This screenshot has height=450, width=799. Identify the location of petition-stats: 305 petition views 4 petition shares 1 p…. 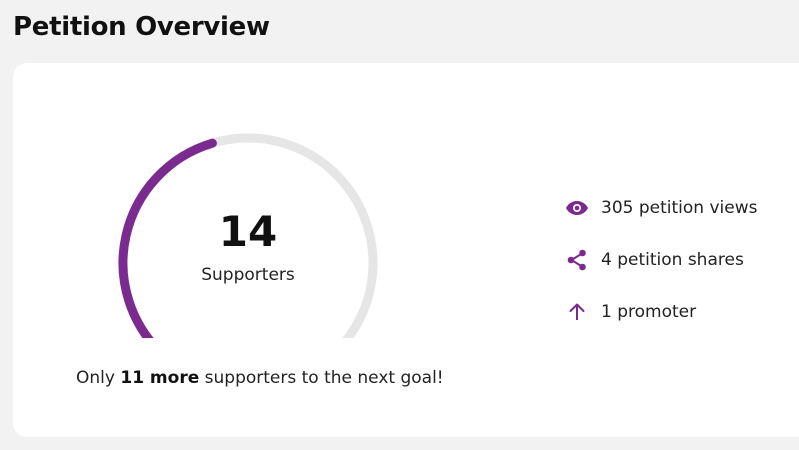
(661, 271).